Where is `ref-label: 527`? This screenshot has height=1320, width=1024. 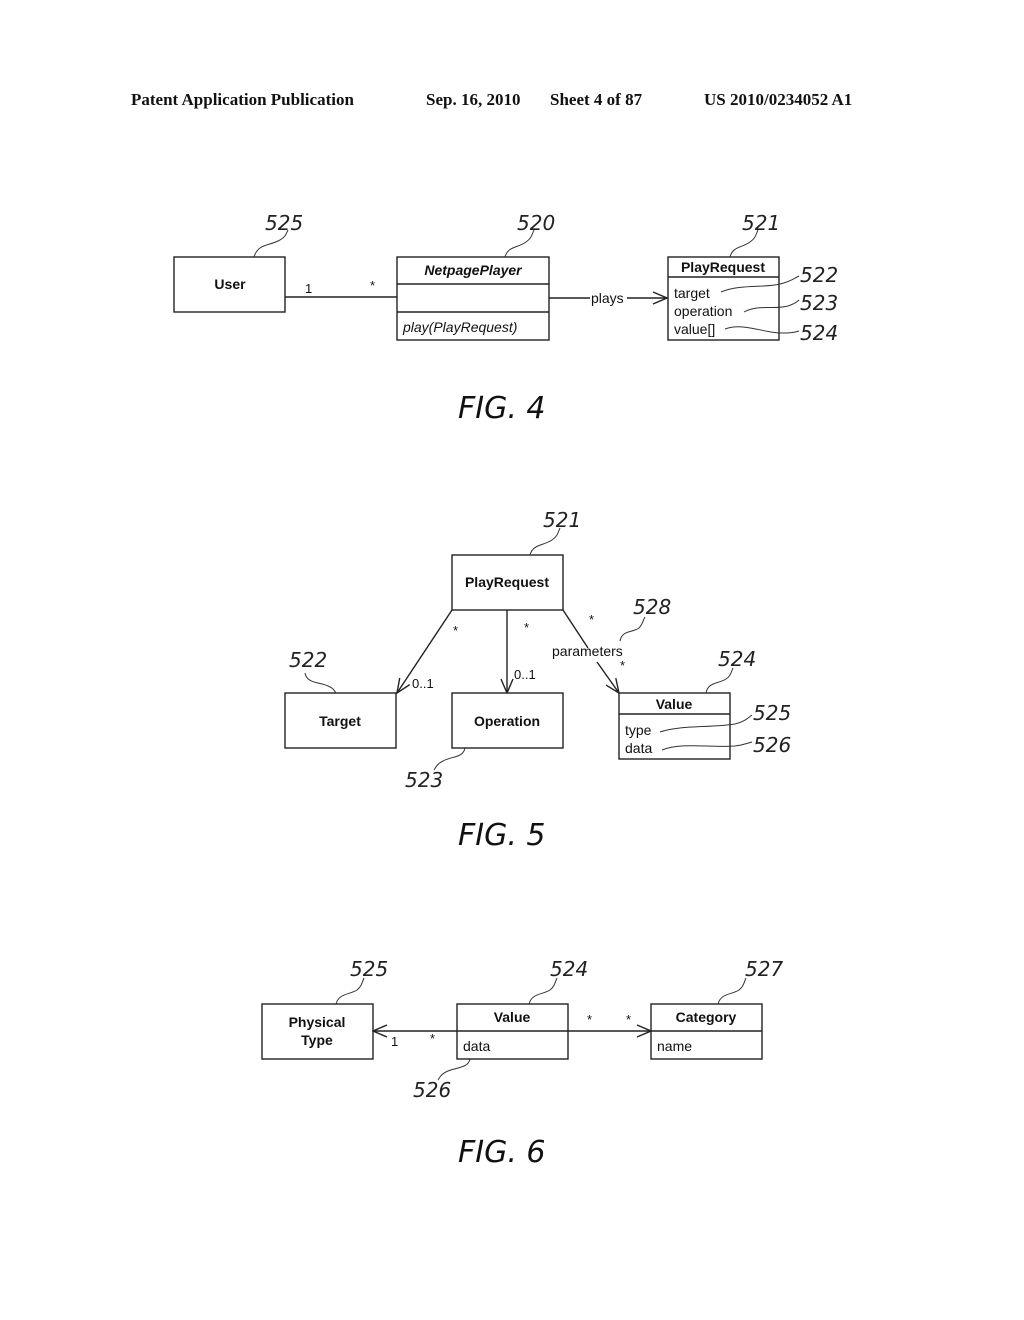
ref-label: 527 is located at coordinates (764, 969).